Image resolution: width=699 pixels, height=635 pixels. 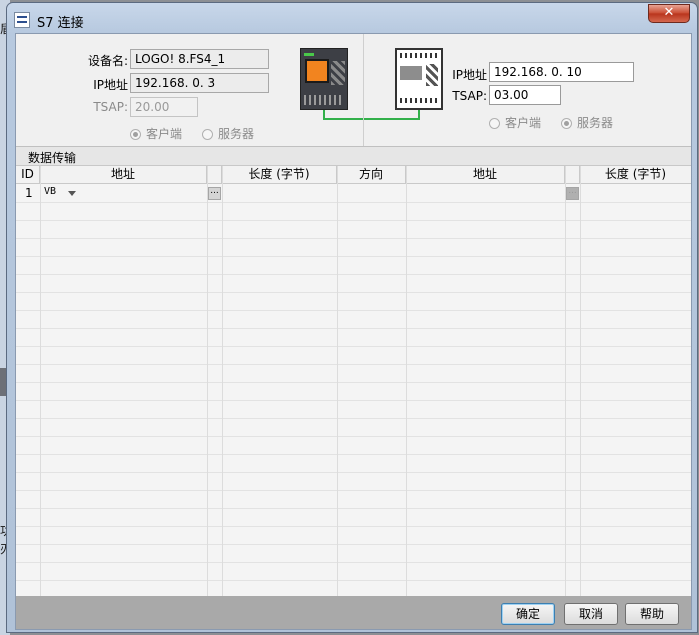 What do you see at coordinates (110, 85) in the screenshot?
I see `local-ip-label: IP地址` at bounding box center [110, 85].